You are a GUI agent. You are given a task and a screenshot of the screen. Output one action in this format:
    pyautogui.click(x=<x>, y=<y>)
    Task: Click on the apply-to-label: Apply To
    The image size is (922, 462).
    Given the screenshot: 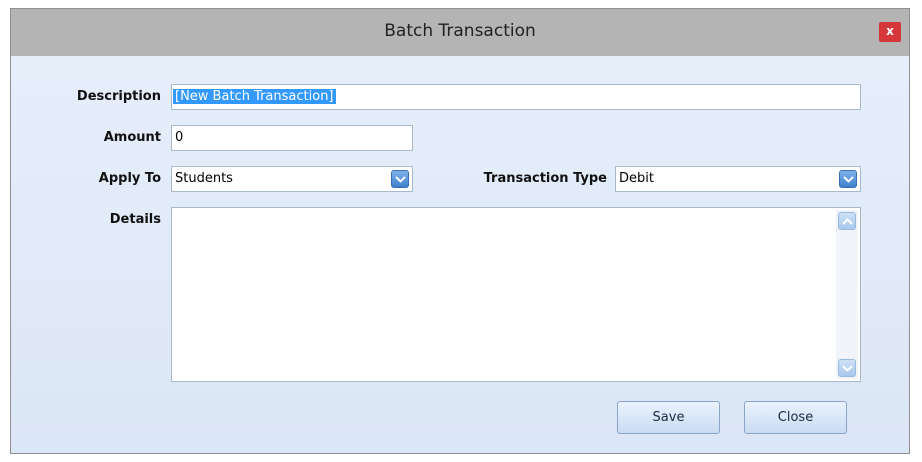 What is the action you would take?
    pyautogui.click(x=129, y=178)
    